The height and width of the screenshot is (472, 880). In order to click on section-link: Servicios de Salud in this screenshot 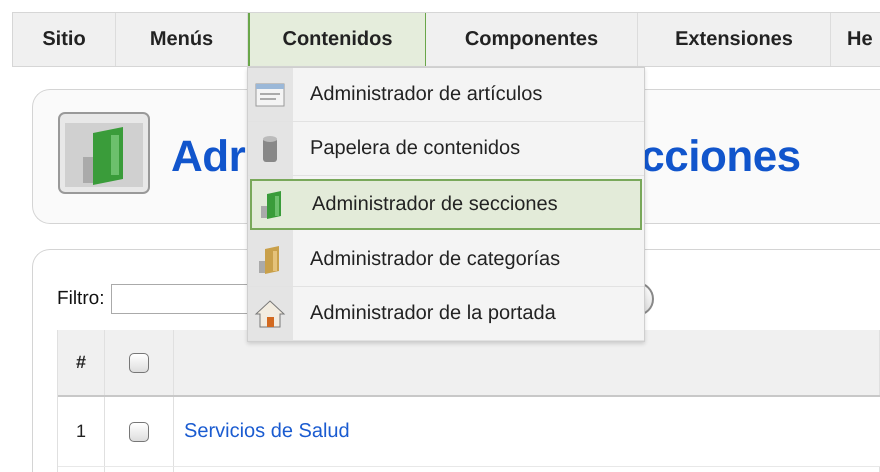, I will do `click(267, 431)`.